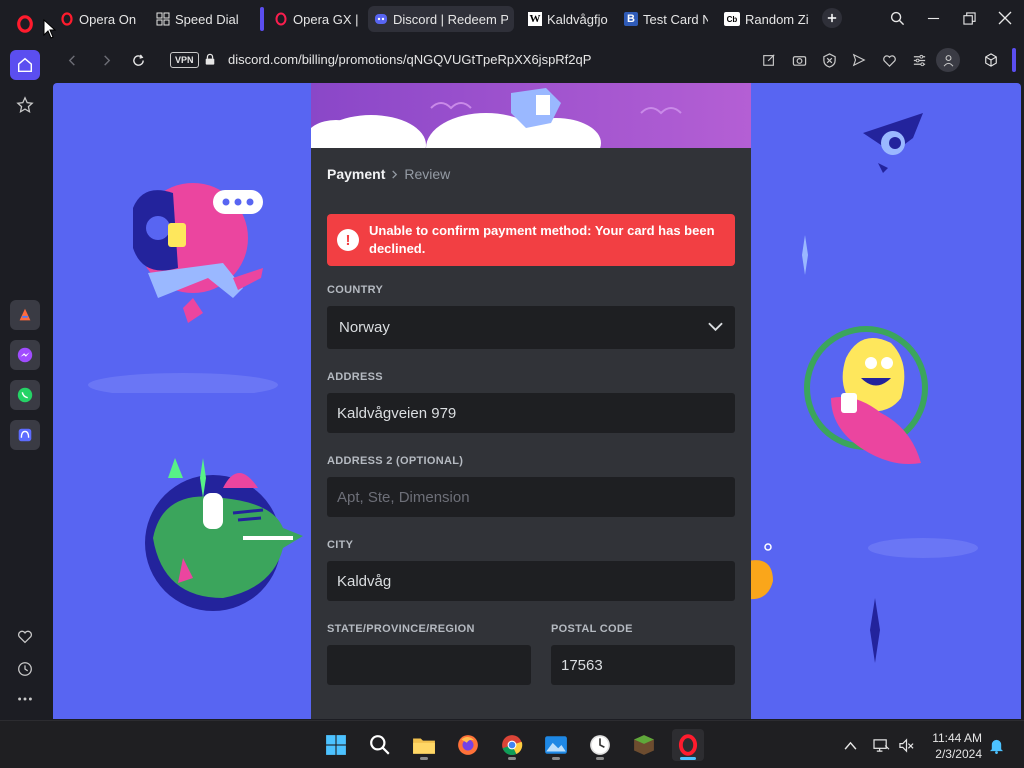 The width and height of the screenshot is (1024, 768). What do you see at coordinates (355, 377) in the screenshot?
I see `address-label: ADDRESS` at bounding box center [355, 377].